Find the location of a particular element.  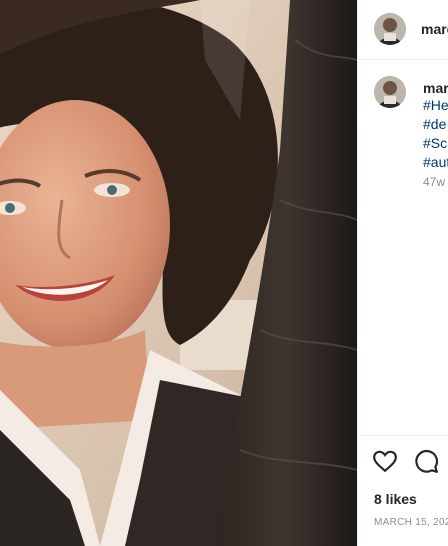

hashtag-link: #de is located at coordinates (434, 124).